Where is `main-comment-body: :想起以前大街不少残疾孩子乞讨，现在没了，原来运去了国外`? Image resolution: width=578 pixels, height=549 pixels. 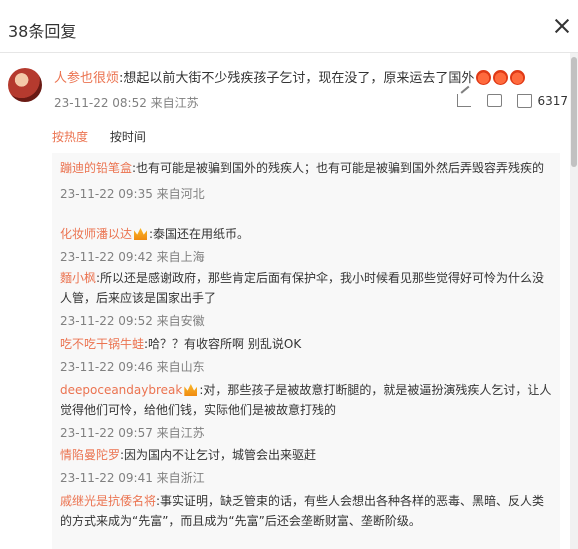
main-comment-body: :想起以前大街不少残疾孩子乞讨，现在没了，原来运去了国外 is located at coordinates (297, 78).